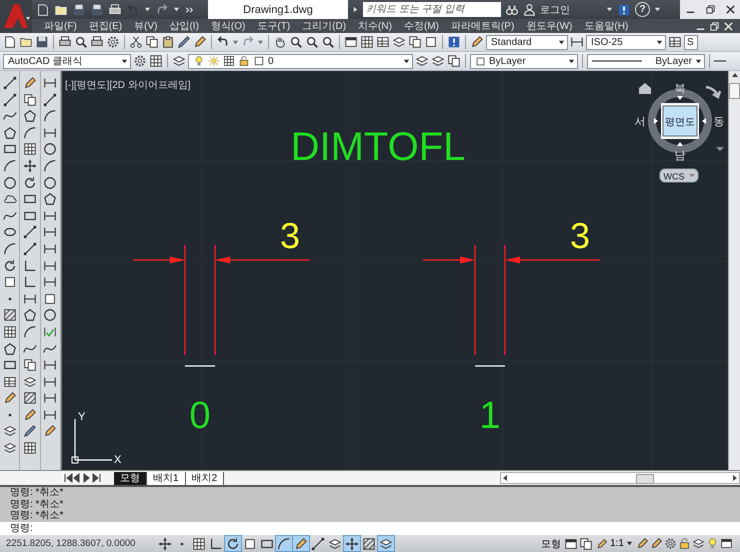  I want to click on workspace-dropdown: AutoCAD 클래식, so click(67, 61).